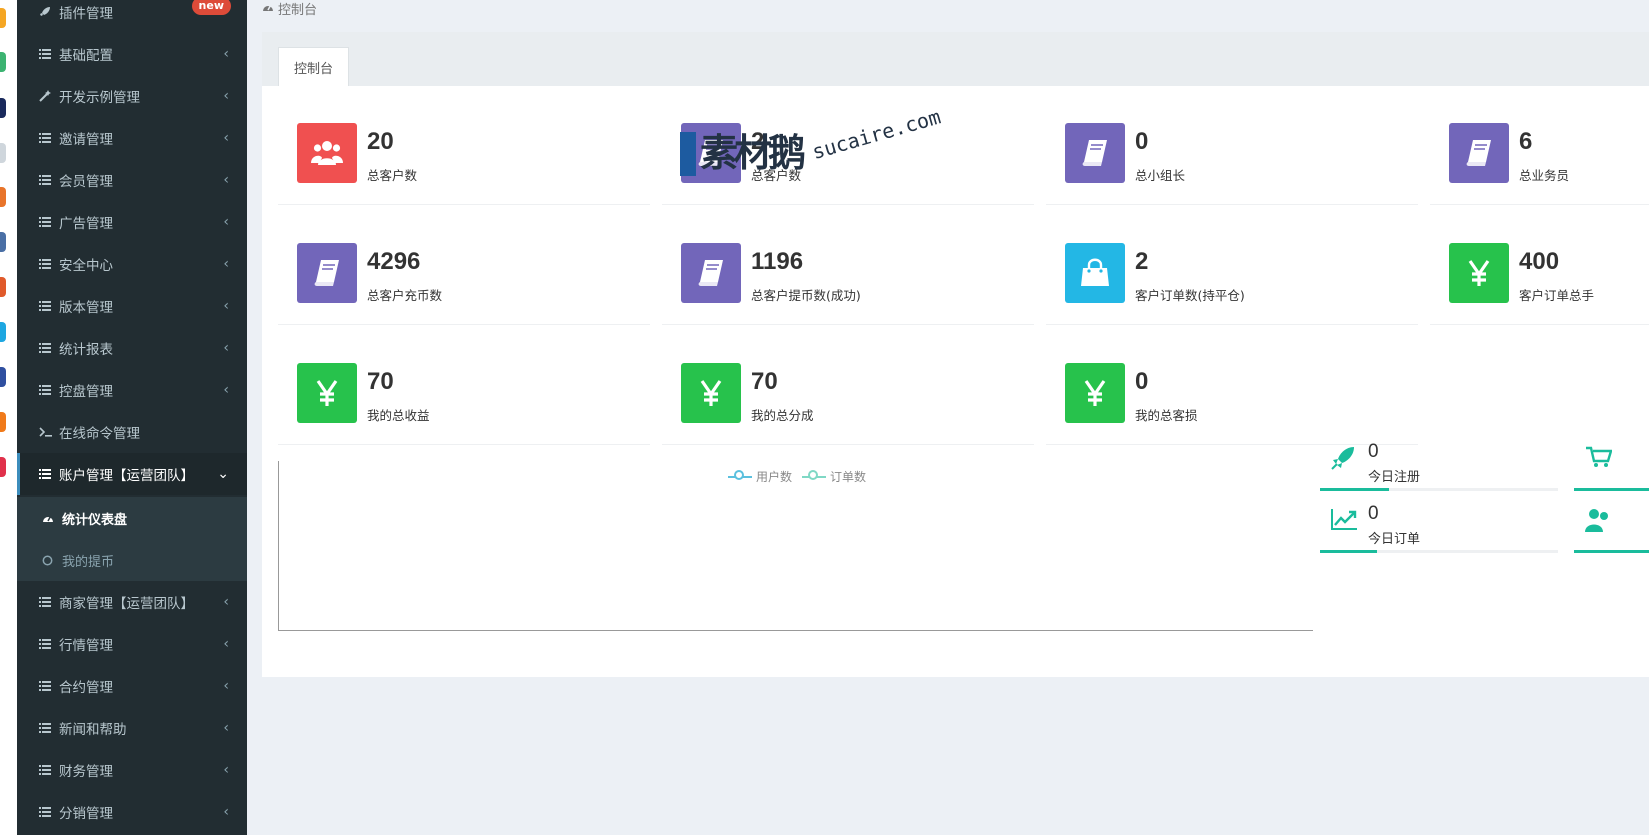 The height and width of the screenshot is (835, 1649). Describe the element at coordinates (52, 518) in the screenshot. I see `dashboard-icon` at that location.